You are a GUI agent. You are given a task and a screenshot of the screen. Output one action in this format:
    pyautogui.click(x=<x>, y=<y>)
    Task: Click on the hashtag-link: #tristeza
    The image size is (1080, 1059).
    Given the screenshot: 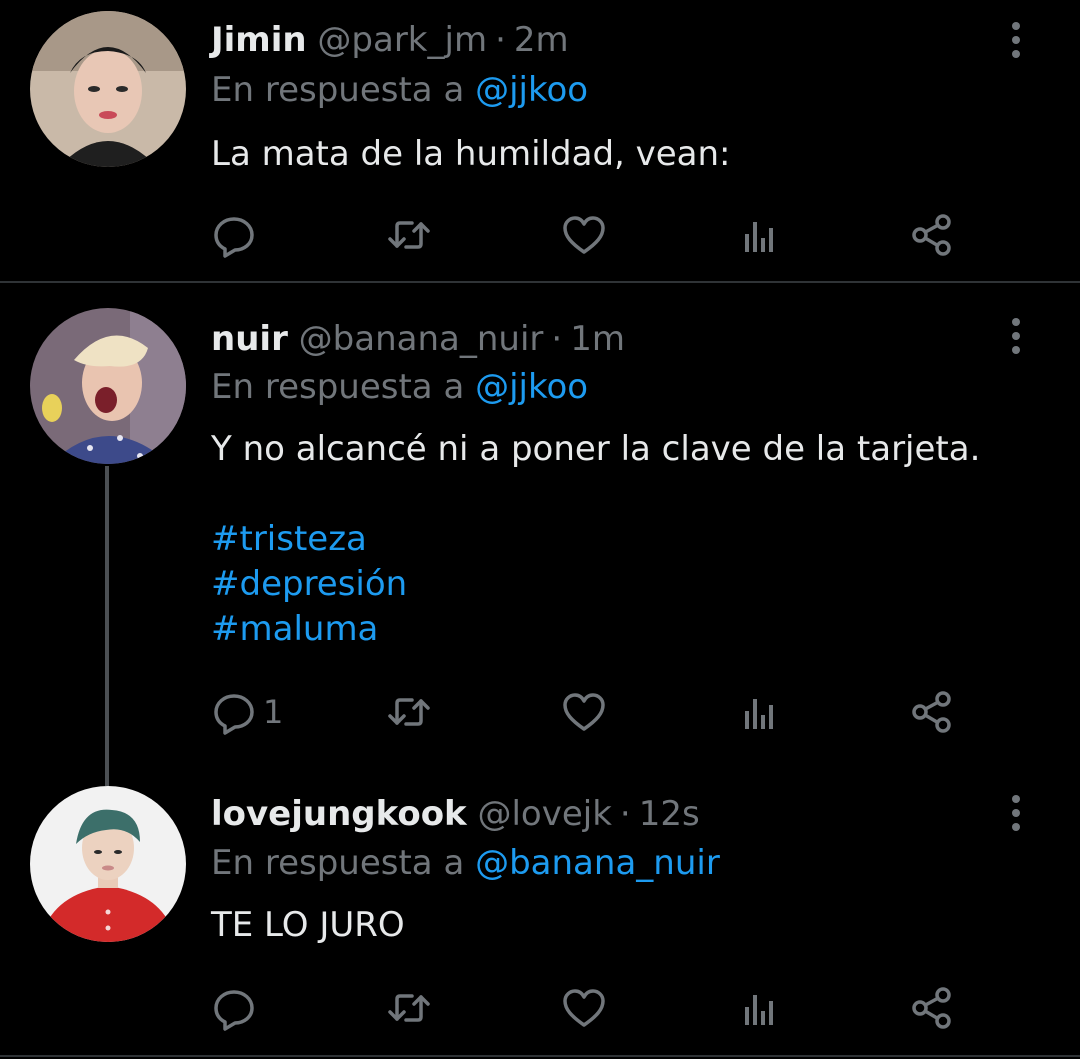 What is the action you would take?
    pyautogui.click(x=309, y=539)
    